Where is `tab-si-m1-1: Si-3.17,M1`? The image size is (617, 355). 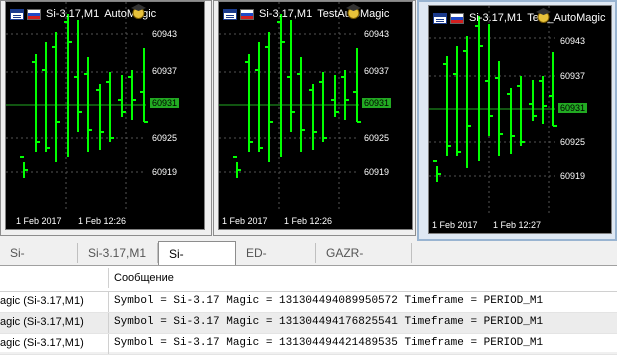
tab-si-m1-1: Si-3.17,M1 is located at coordinates (39, 261).